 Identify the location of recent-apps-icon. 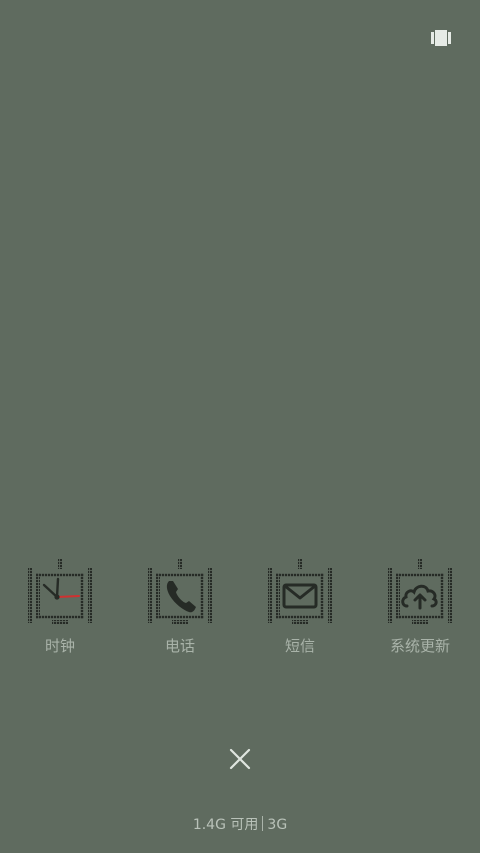
(441, 38).